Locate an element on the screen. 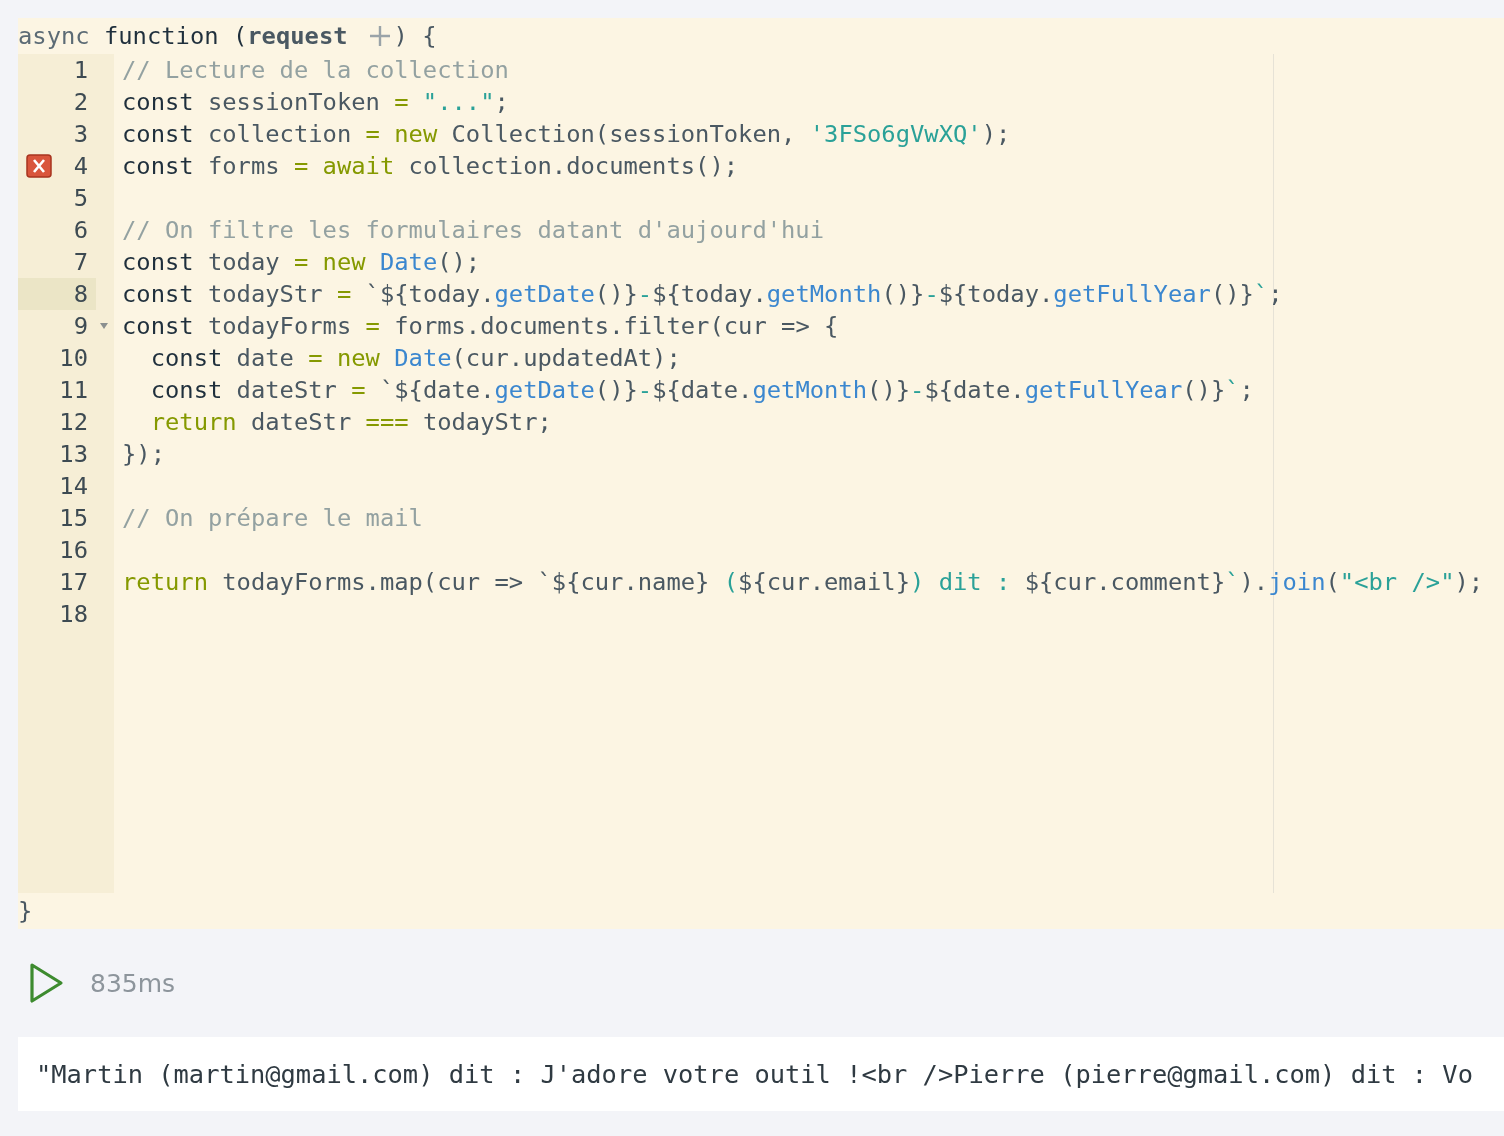 Image resolution: width=1504 pixels, height=1136 pixels. line-number: 14 is located at coordinates (73, 486).